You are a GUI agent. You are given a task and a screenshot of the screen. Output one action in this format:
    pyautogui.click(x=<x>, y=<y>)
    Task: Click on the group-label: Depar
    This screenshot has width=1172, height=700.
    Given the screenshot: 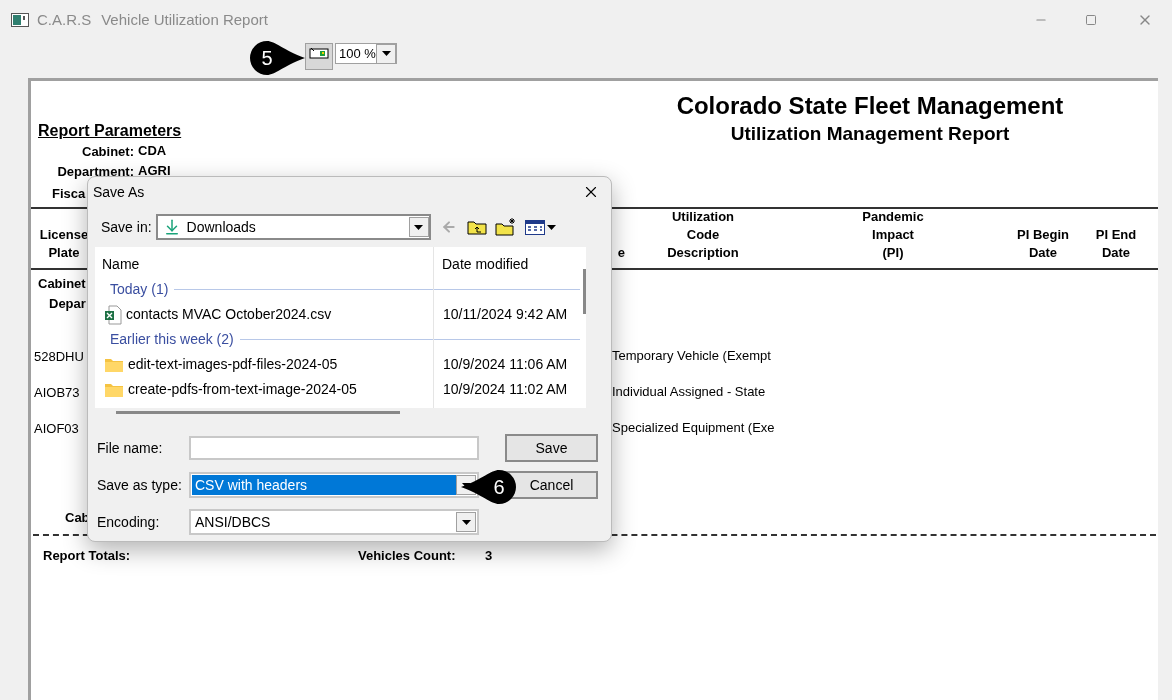 What is the action you would take?
    pyautogui.click(x=67, y=304)
    